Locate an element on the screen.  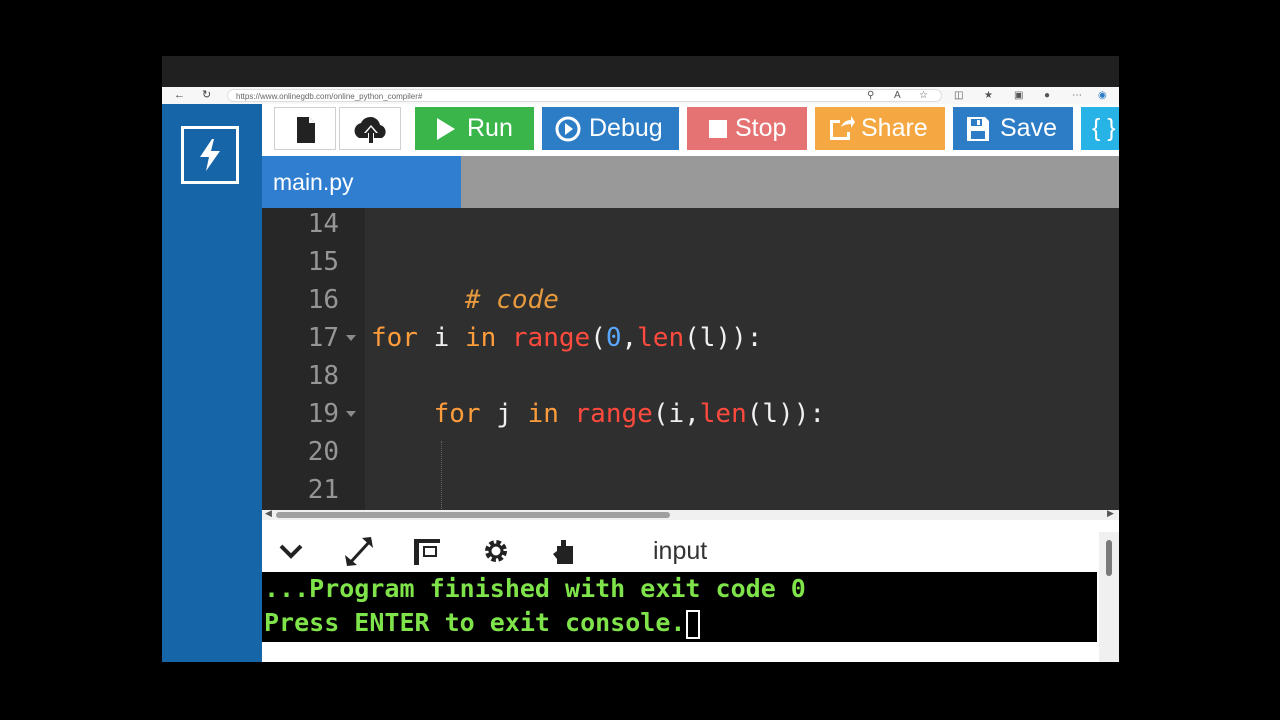
scroll-left-icon: ◀ is located at coordinates (268, 513).